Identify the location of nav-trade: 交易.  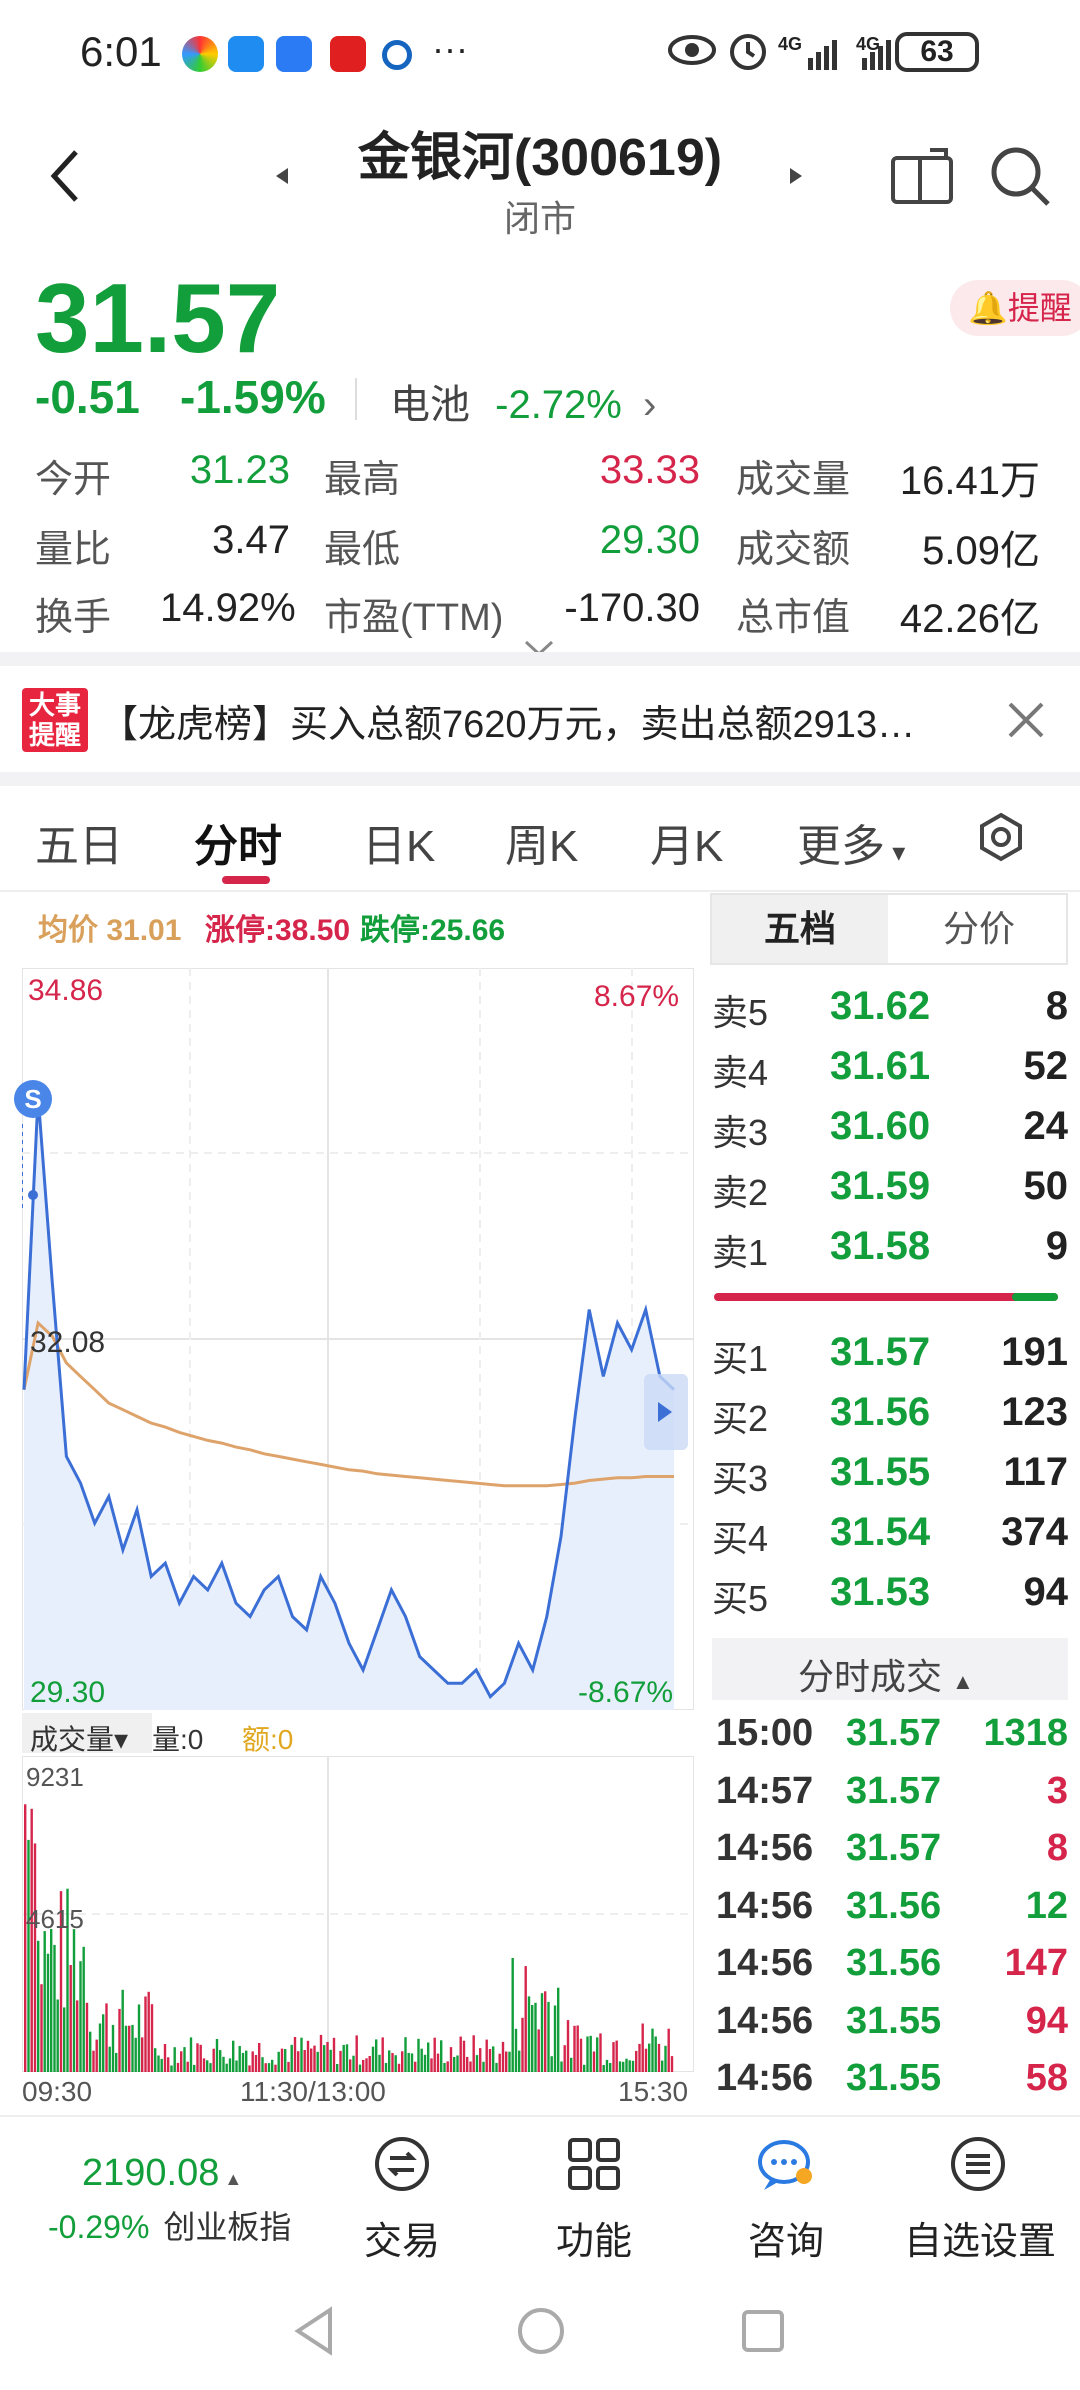
(402, 2237).